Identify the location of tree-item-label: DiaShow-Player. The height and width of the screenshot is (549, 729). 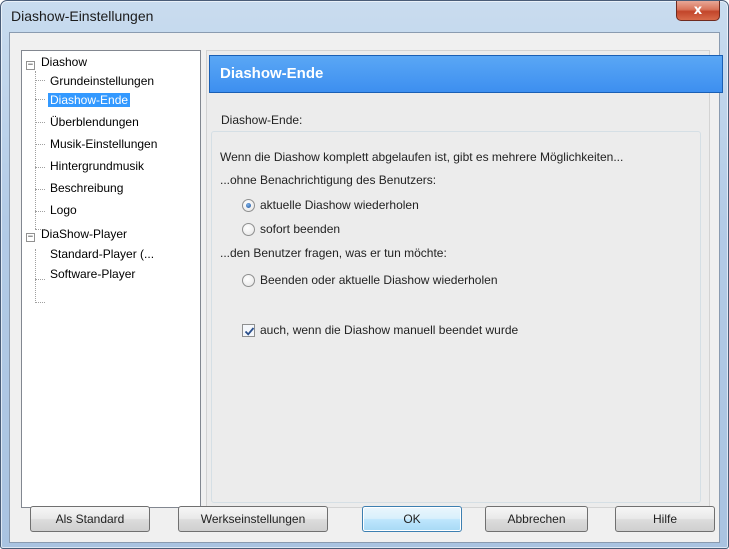
(84, 234).